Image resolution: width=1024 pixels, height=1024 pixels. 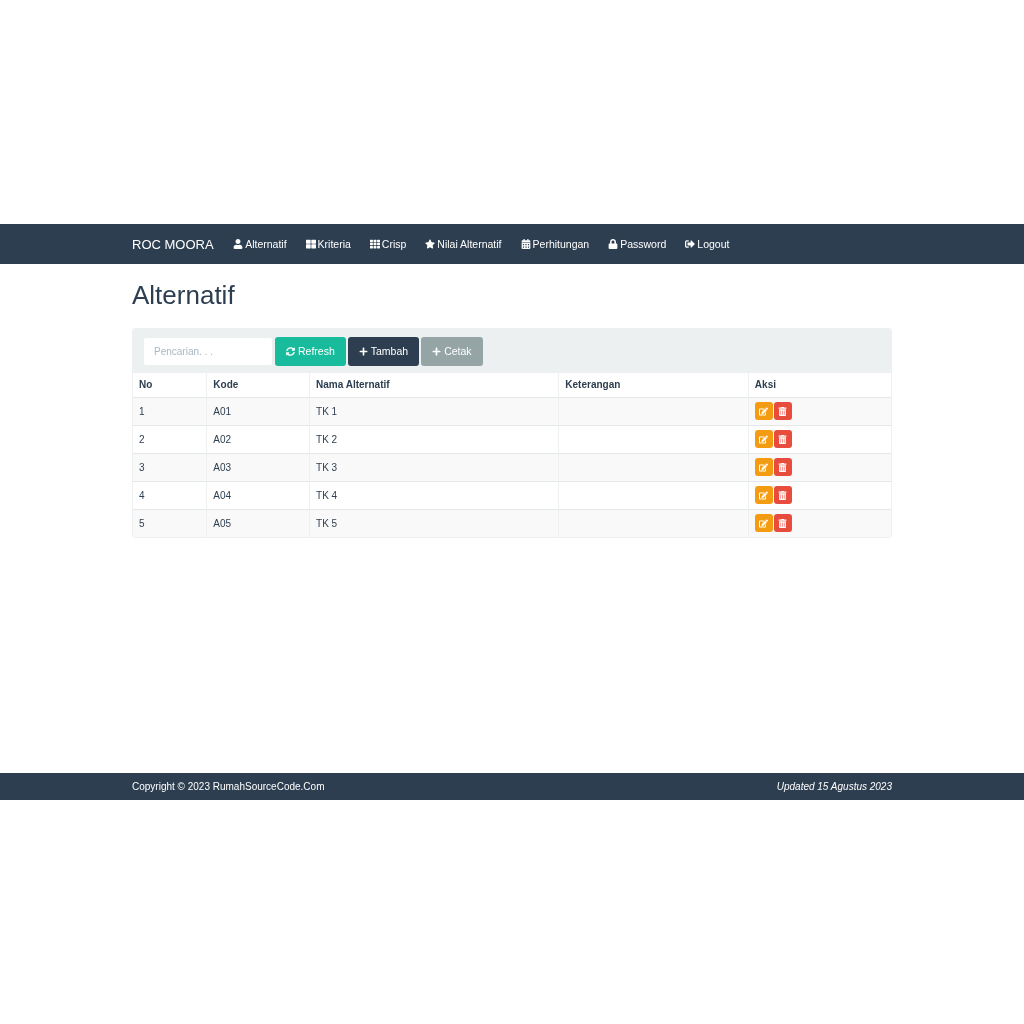 I want to click on column-header: No, so click(x=170, y=385).